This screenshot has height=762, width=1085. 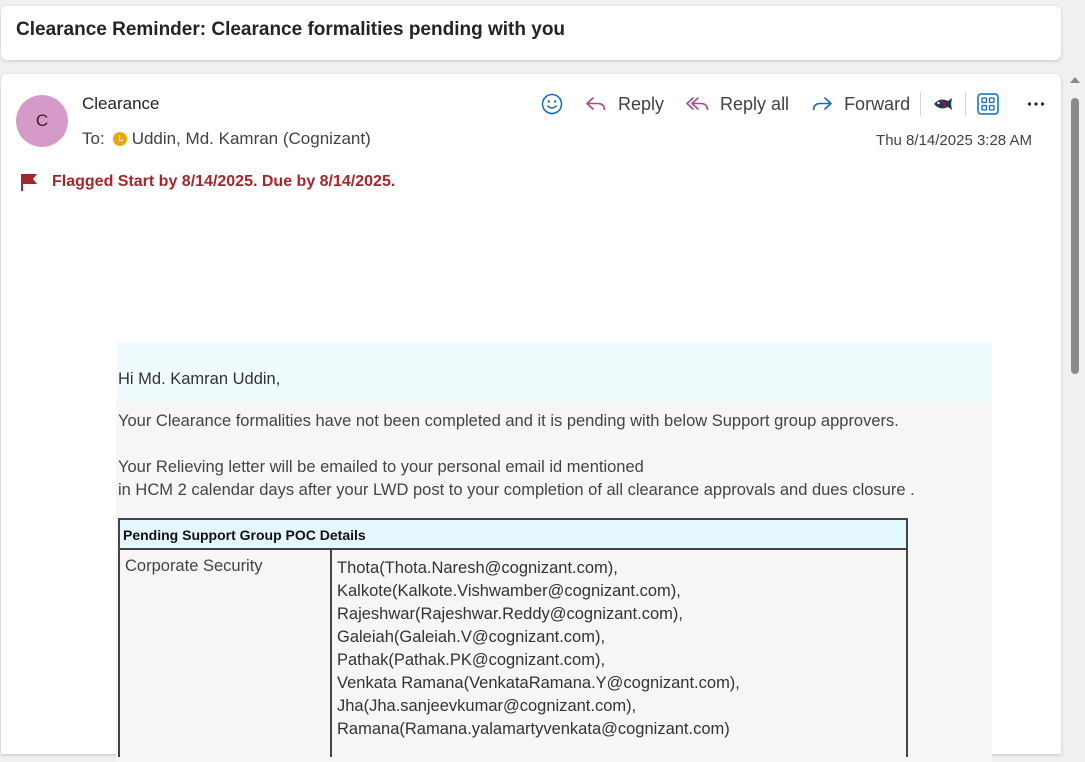 I want to click on reply-label: Reply, so click(x=641, y=103).